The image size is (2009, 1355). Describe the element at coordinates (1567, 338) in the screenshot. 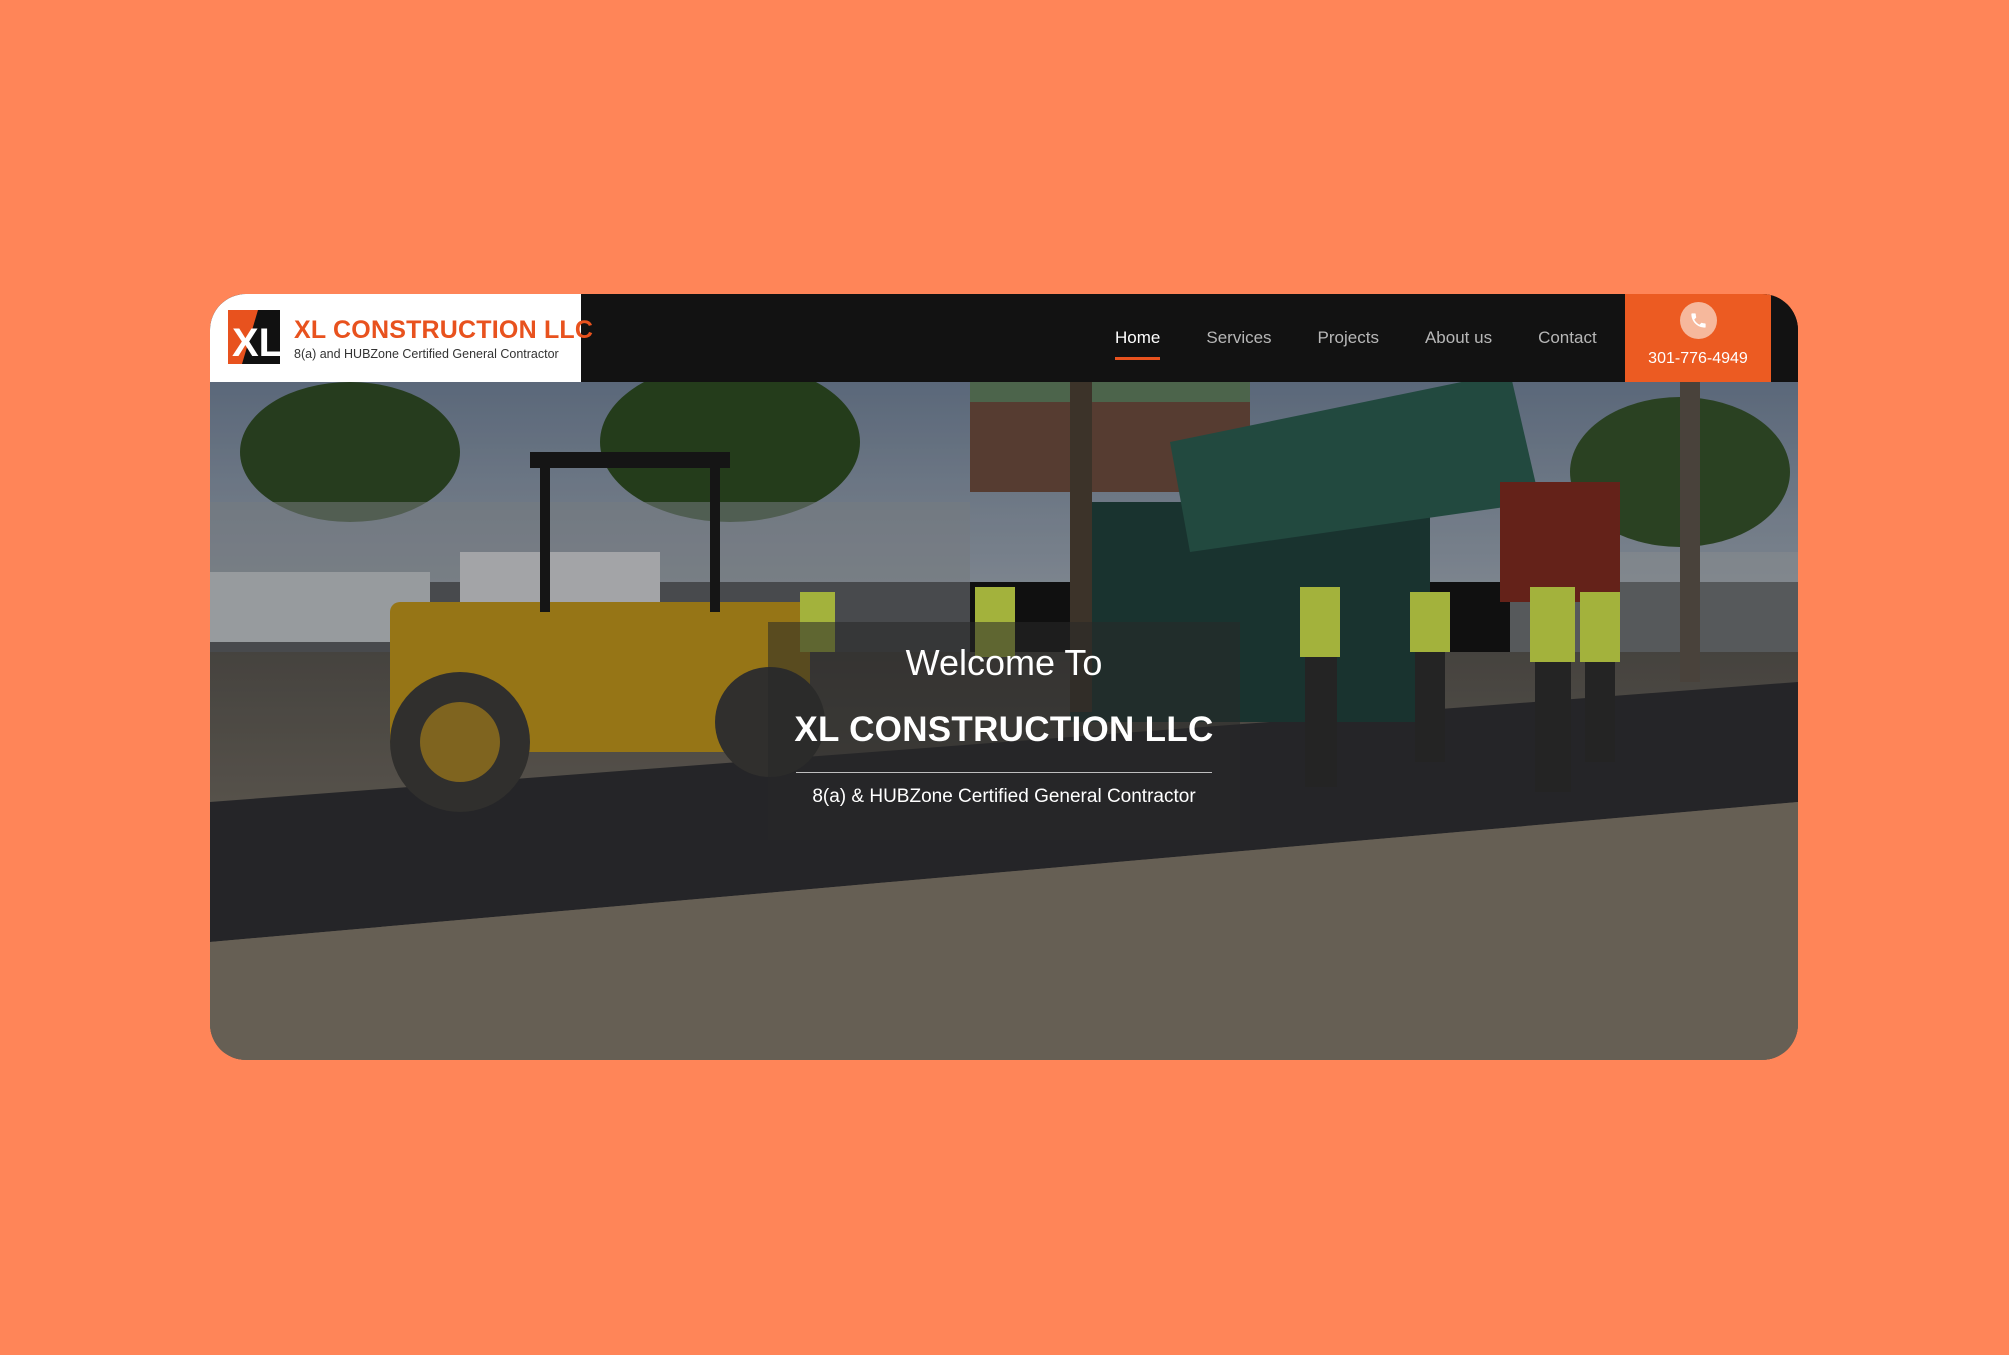

I see `nav-contact: Contact` at that location.